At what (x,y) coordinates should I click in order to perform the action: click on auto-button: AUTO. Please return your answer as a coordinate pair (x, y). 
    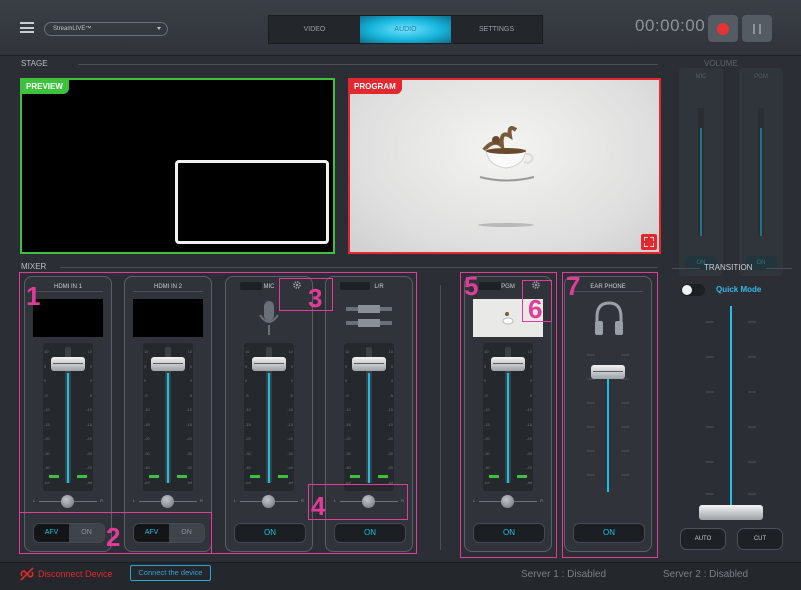
    Looking at the image, I should click on (703, 539).